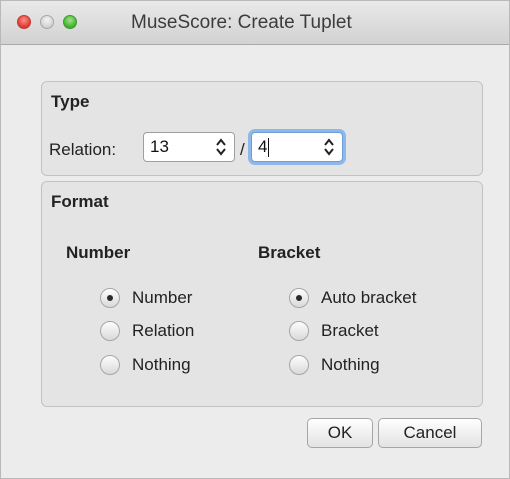 The height and width of the screenshot is (479, 510). I want to click on relation-numerator-spinbox: 13, so click(189, 147).